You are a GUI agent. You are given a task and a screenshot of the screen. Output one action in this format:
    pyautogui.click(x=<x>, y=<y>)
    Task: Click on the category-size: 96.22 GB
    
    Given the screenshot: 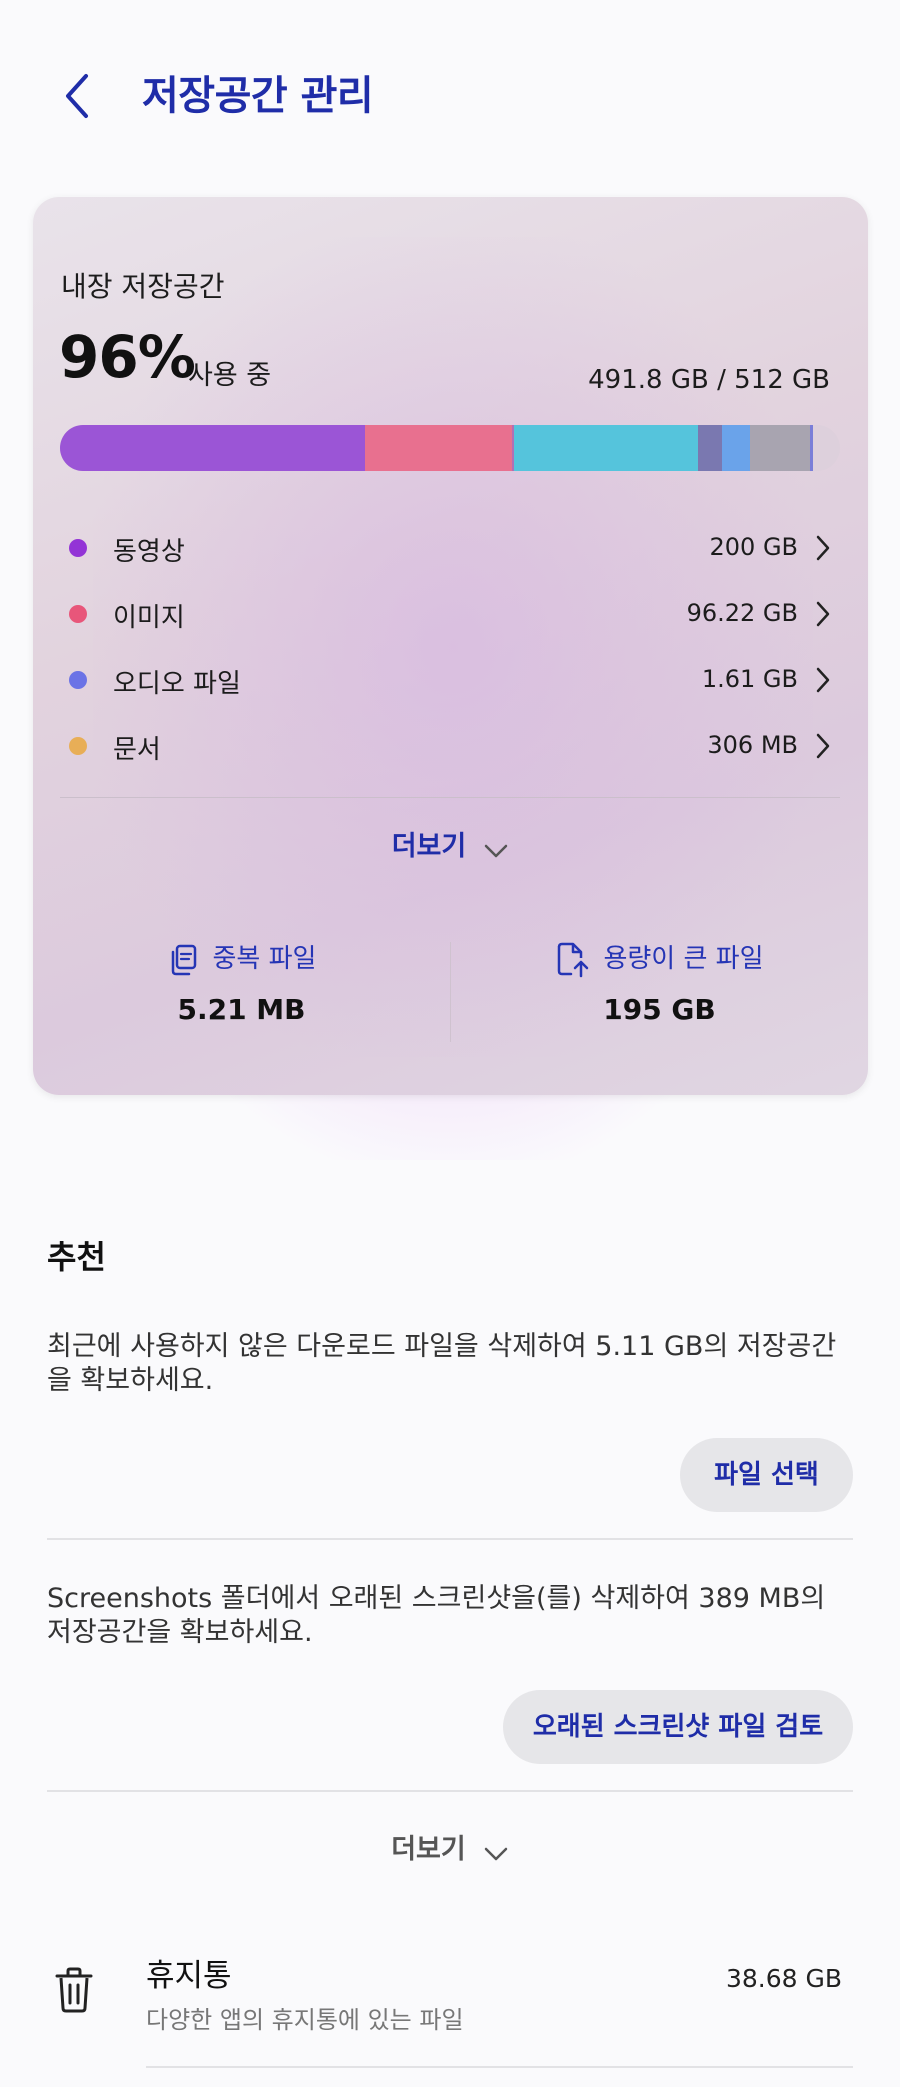 What is the action you would take?
    pyautogui.click(x=742, y=613)
    